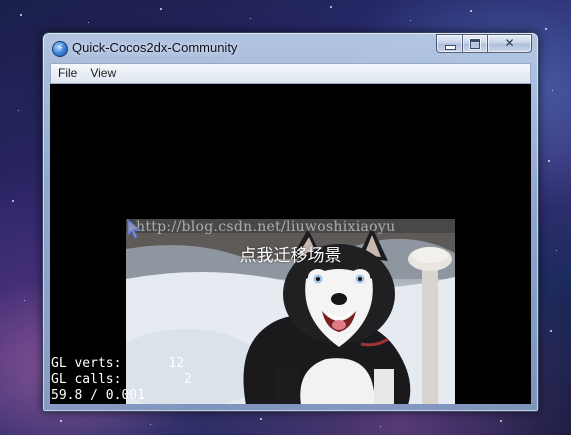 The height and width of the screenshot is (435, 571). Describe the element at coordinates (176, 363) in the screenshot. I see `stats-verts-value: 12` at that location.